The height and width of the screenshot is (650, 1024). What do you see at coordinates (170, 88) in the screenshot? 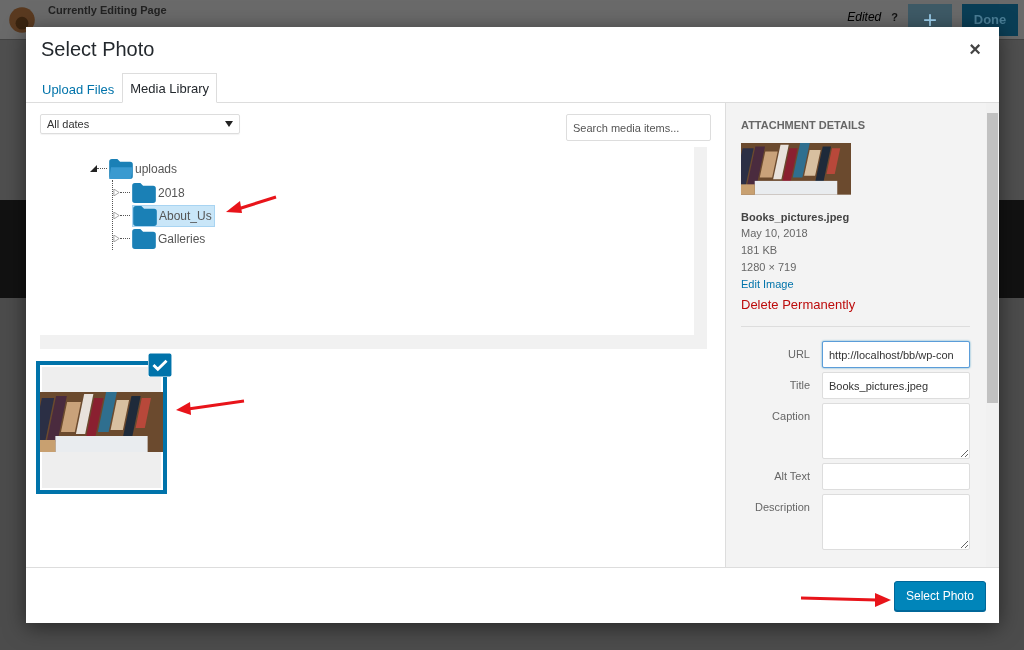
I see `tab: Media Library` at bounding box center [170, 88].